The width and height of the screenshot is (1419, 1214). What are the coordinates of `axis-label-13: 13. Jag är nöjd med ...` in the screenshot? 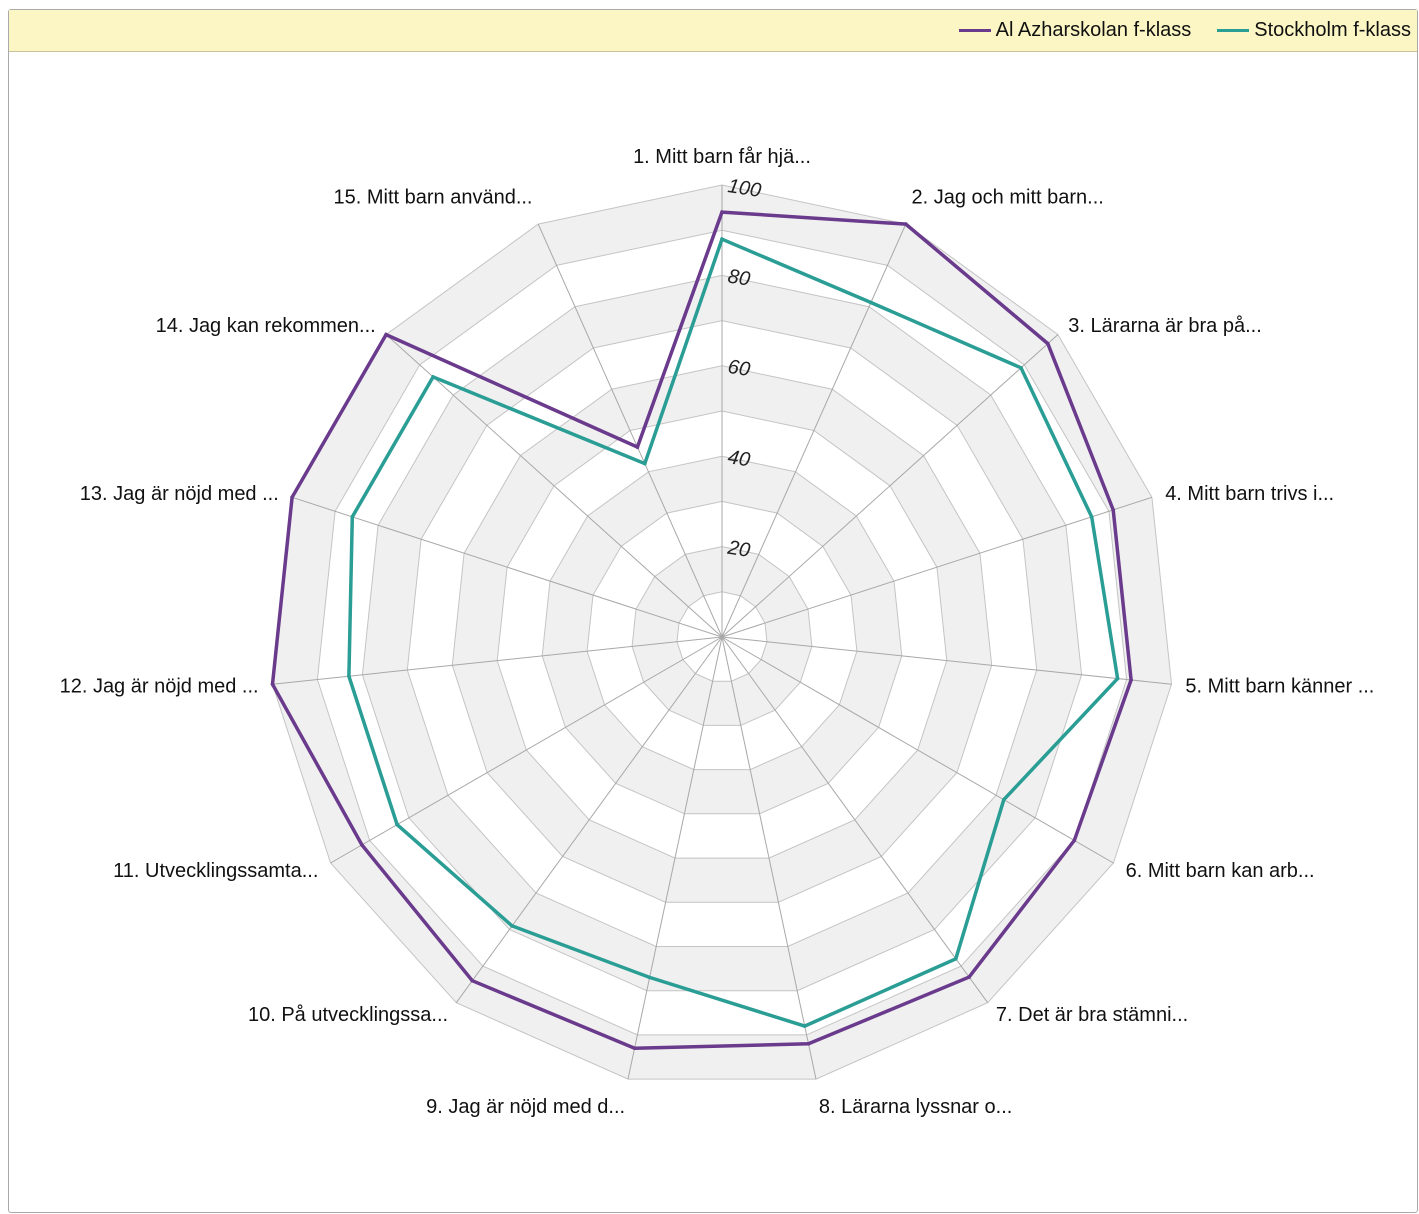 It's located at (179, 494).